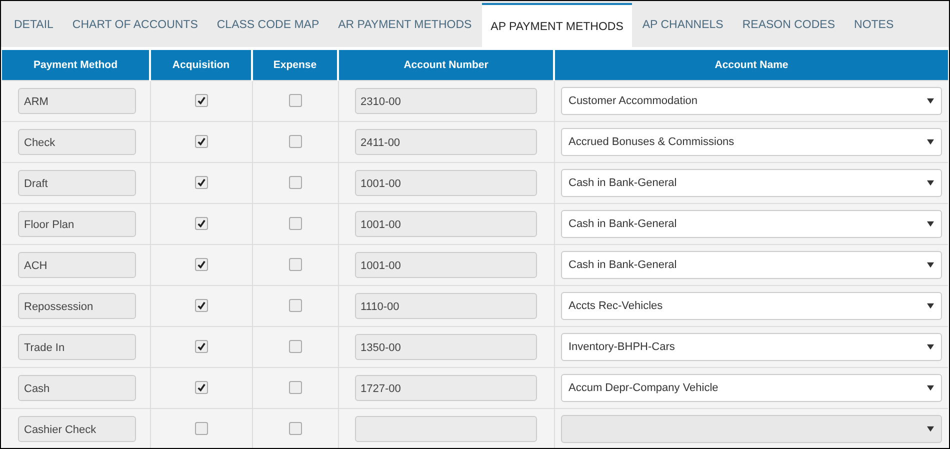 The image size is (950, 449). Describe the element at coordinates (33, 24) in the screenshot. I see `tab: DETAIL` at that location.